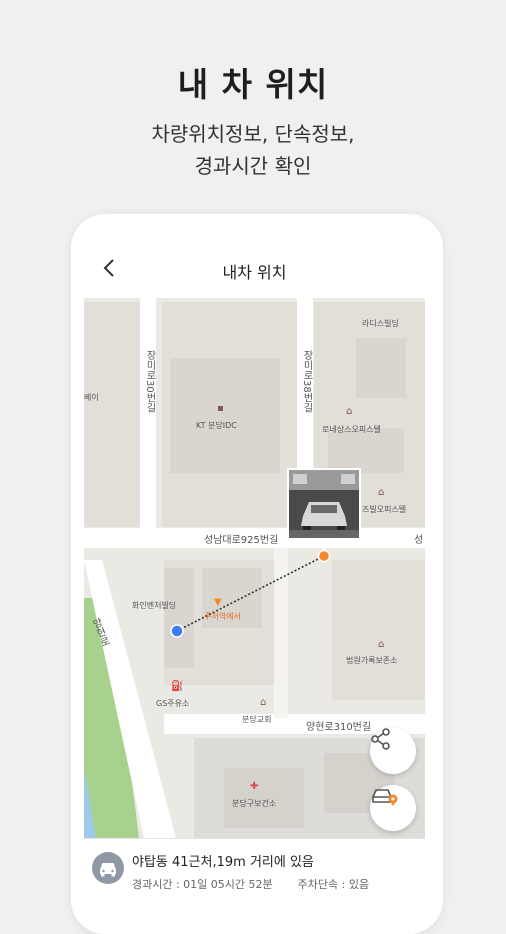 Image resolution: width=506 pixels, height=934 pixels. Describe the element at coordinates (393, 808) in the screenshot. I see `car-location-button` at that location.